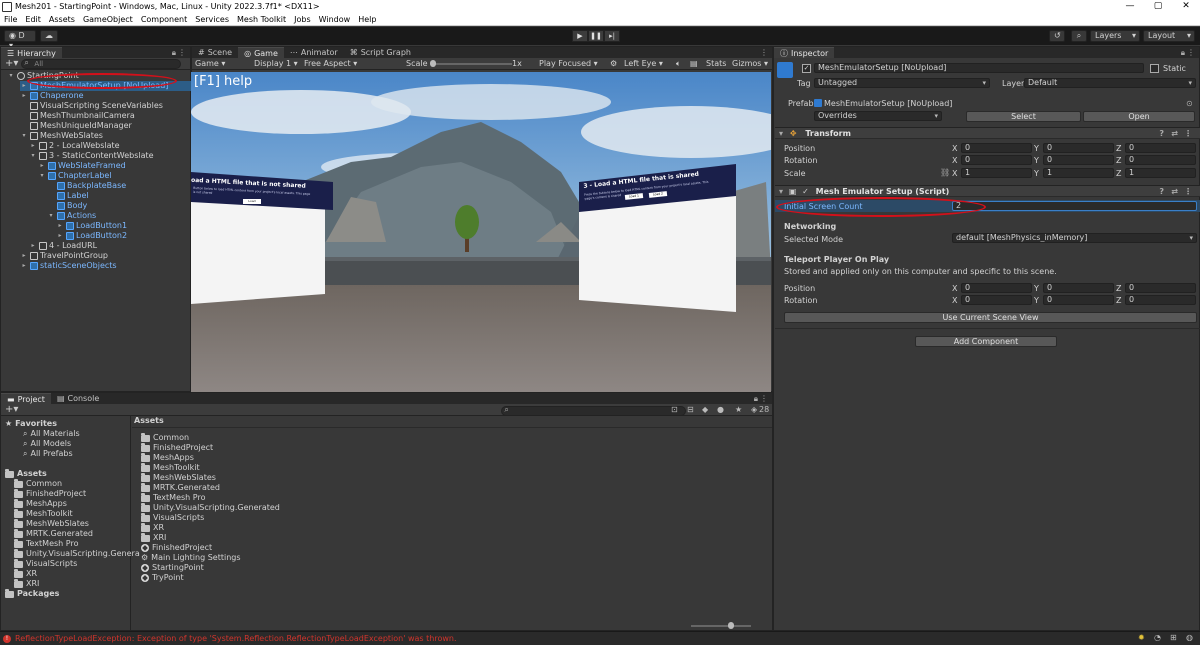  I want to click on game-mode-dropdown: Game ▾, so click(210, 63).